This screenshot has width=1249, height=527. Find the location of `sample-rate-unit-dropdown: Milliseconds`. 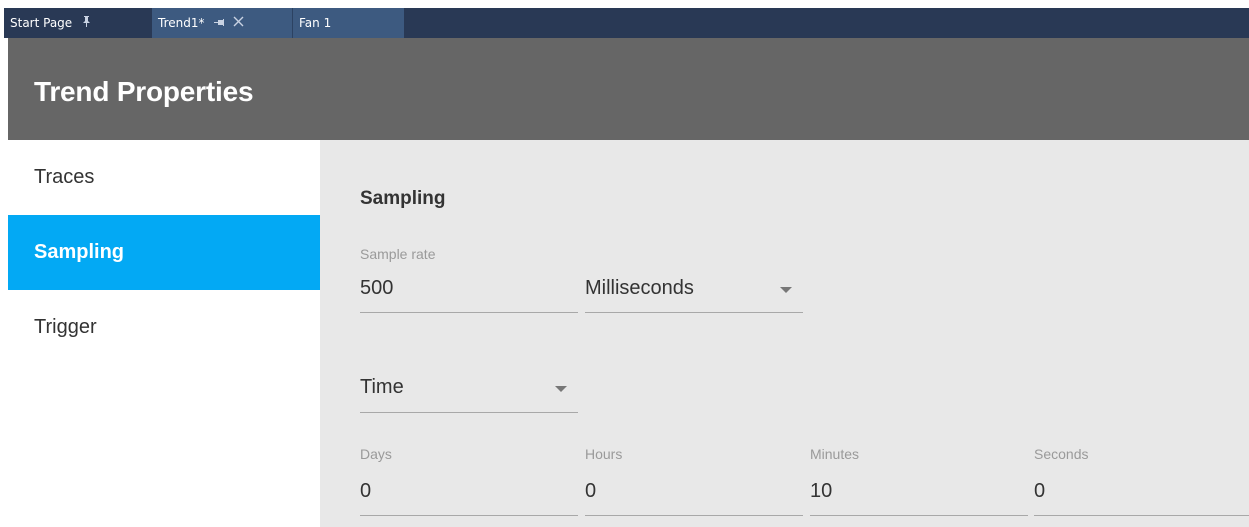

sample-rate-unit-dropdown: Milliseconds is located at coordinates (694, 295).